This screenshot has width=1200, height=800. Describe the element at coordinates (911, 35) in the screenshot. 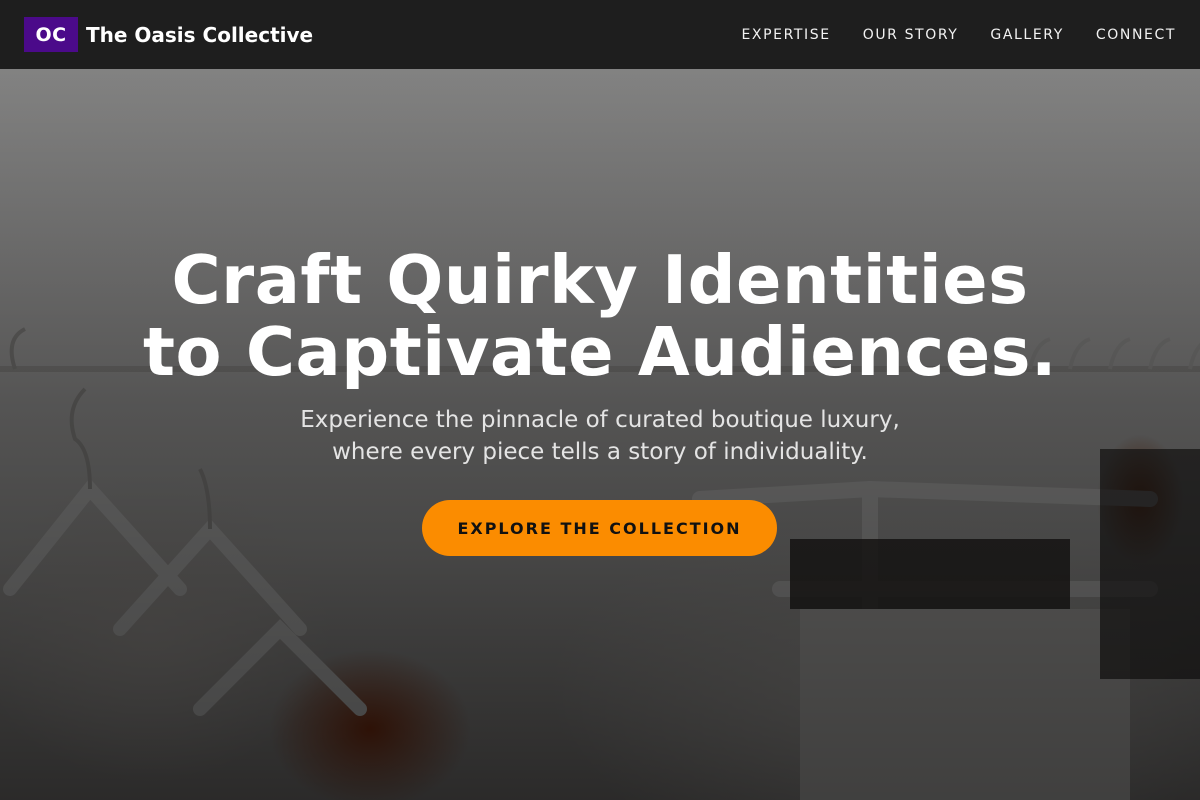

I see `nav-link-our-story: OUR STORY` at that location.